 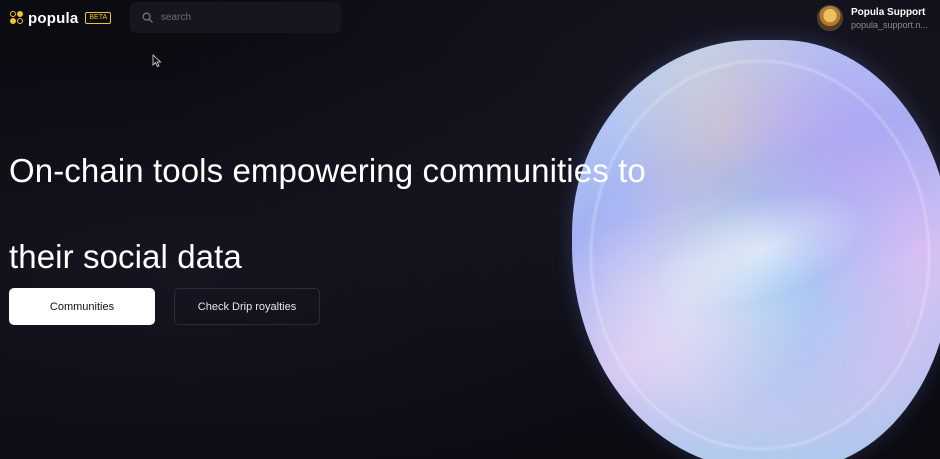 I want to click on communities-button: Communities, so click(x=82, y=306).